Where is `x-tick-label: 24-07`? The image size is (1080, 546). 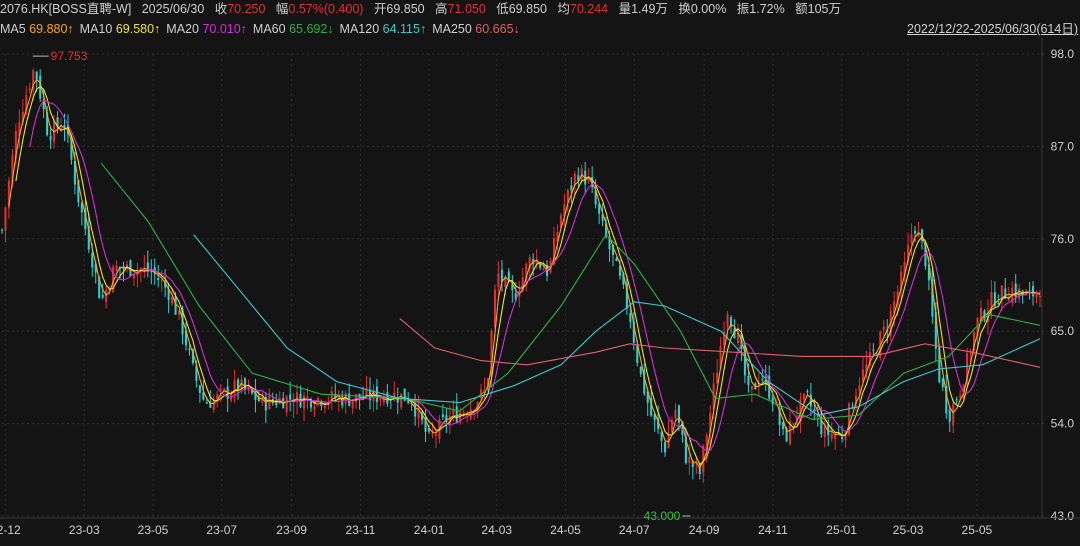 x-tick-label: 24-07 is located at coordinates (634, 530).